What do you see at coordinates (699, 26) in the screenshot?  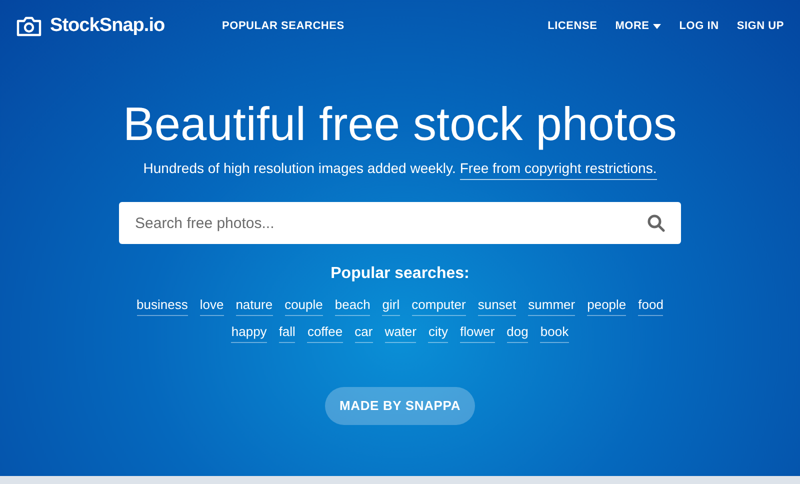 I see `nav-link: LOG IN` at bounding box center [699, 26].